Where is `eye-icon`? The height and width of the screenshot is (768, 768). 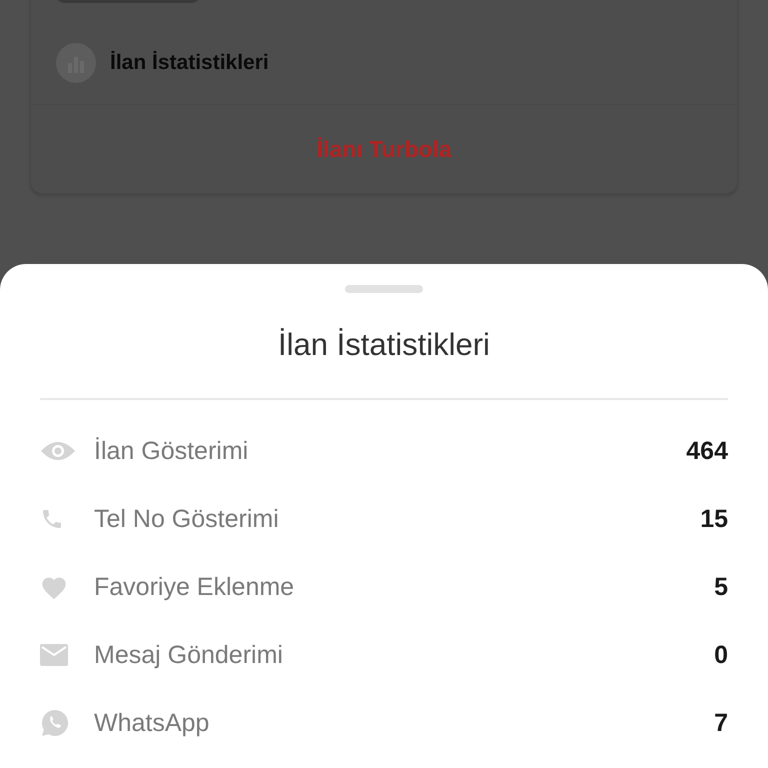
eye-icon is located at coordinates (58, 451).